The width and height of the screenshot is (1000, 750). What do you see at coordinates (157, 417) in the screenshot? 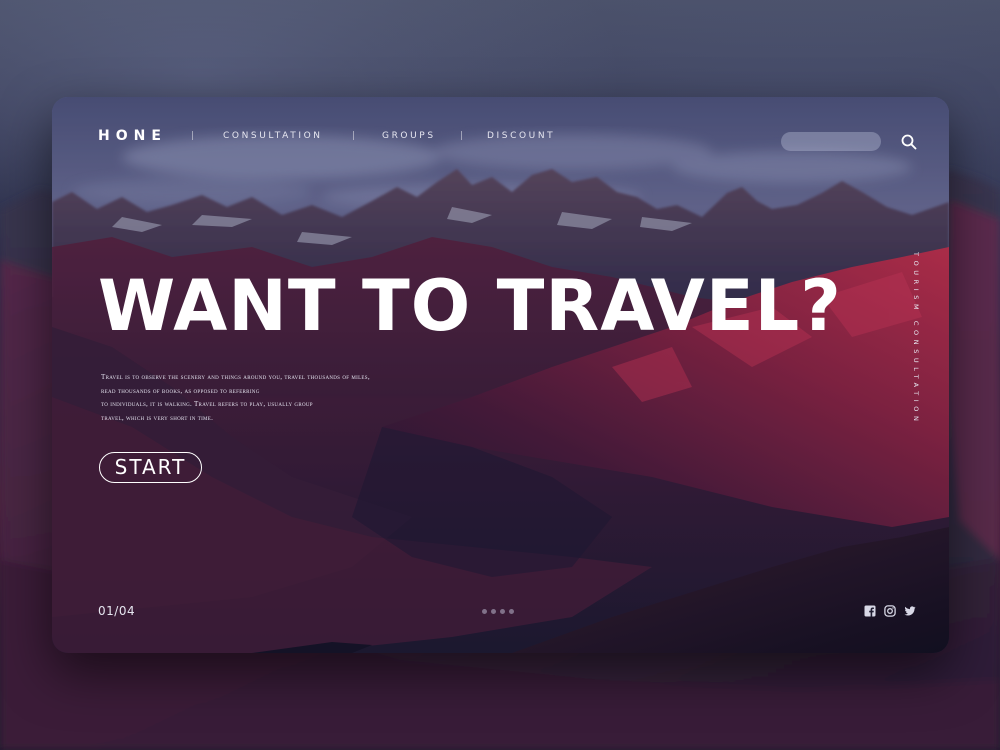
I see `description-line: travel, which is very short in time.` at bounding box center [157, 417].